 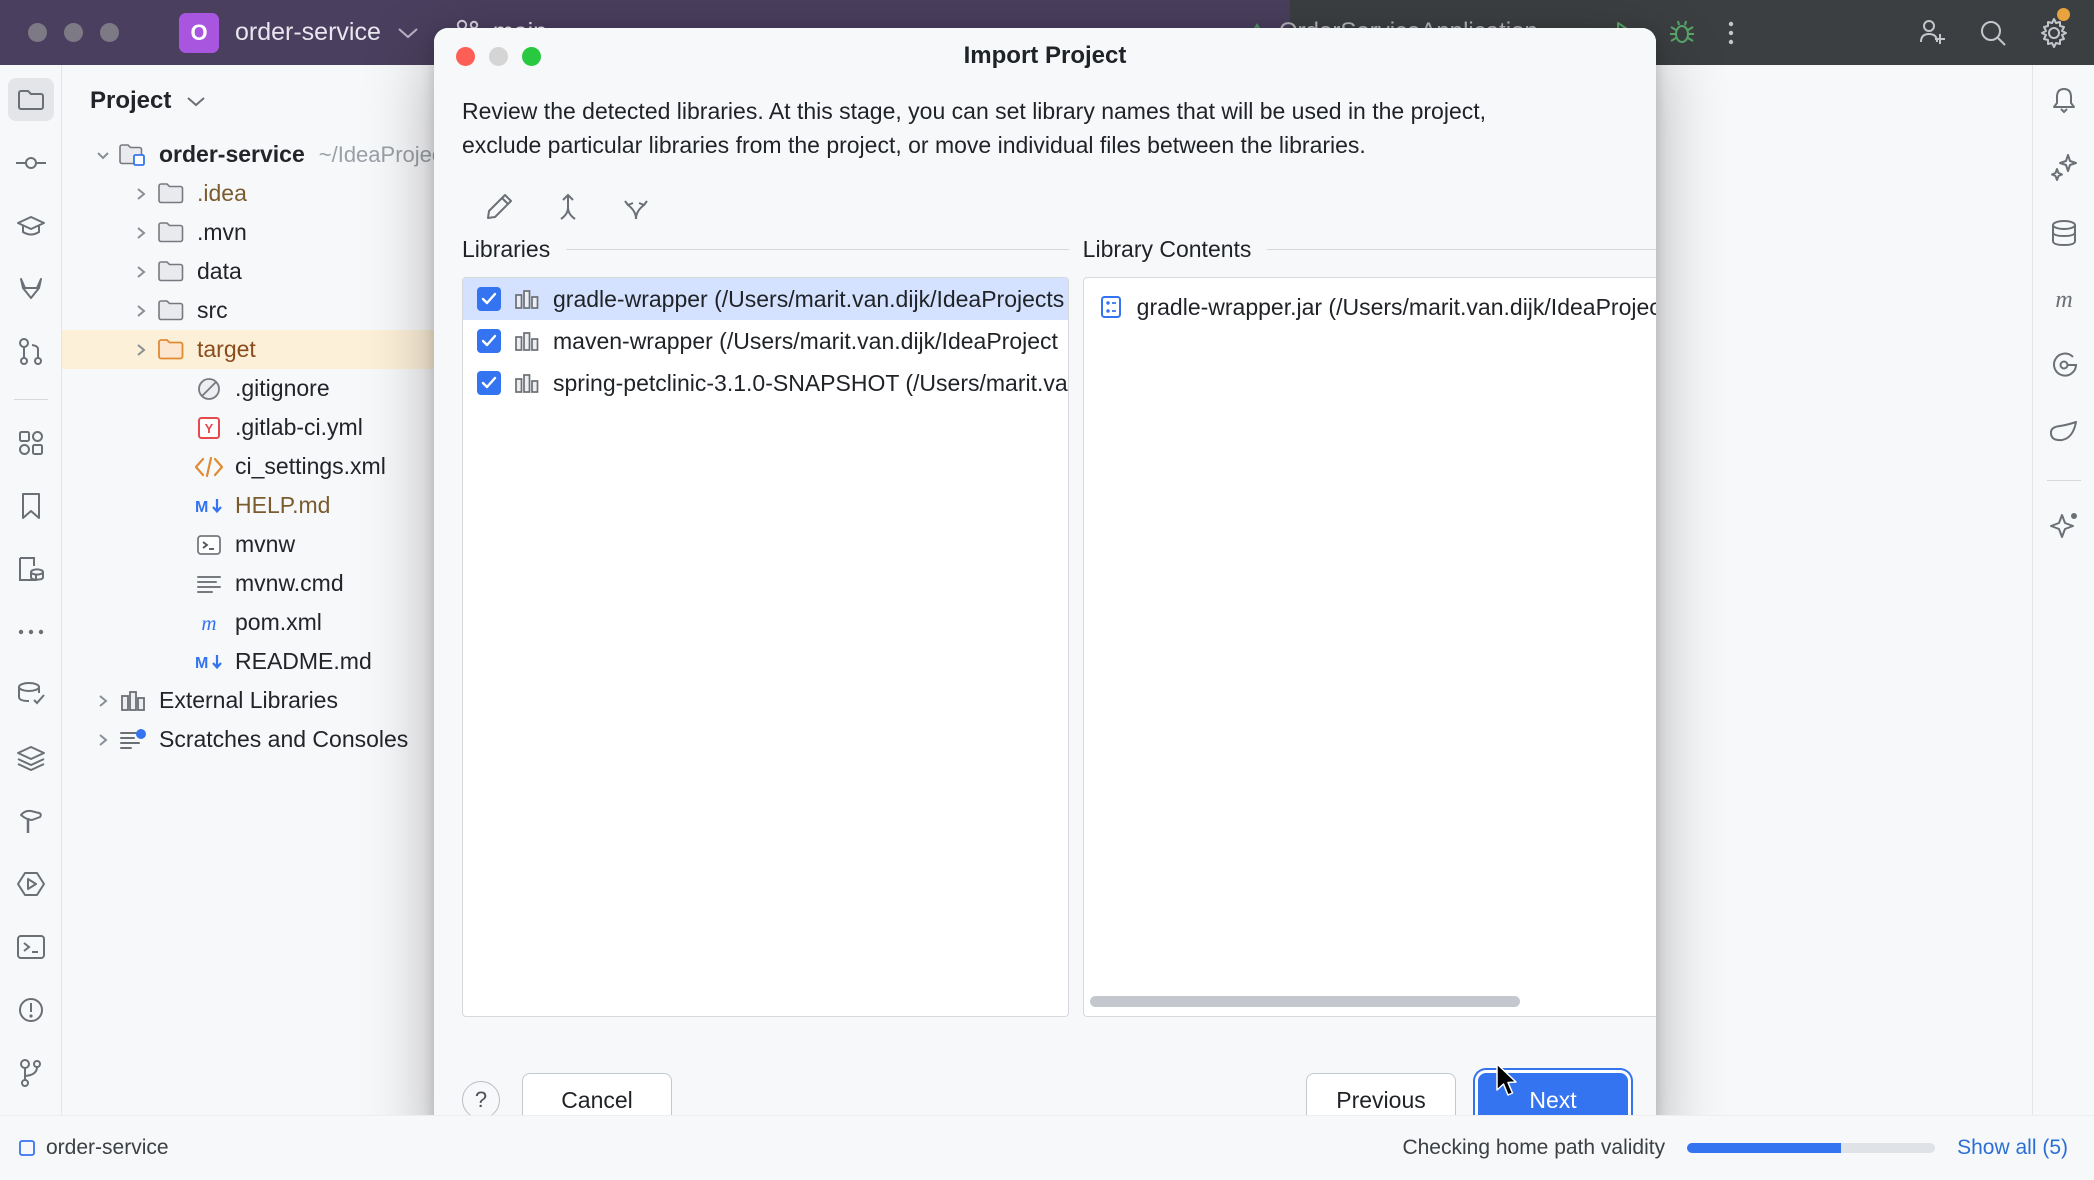 What do you see at coordinates (31, 162) in the screenshot?
I see `sidebar-item-commit` at bounding box center [31, 162].